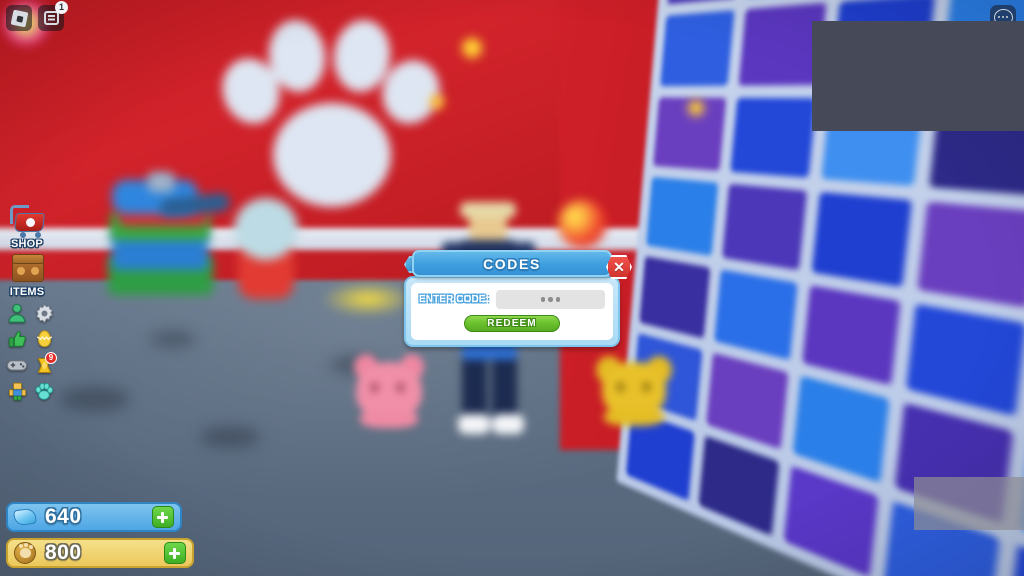 The height and width of the screenshot is (576, 1024). I want to click on gem-add-button, so click(163, 517).